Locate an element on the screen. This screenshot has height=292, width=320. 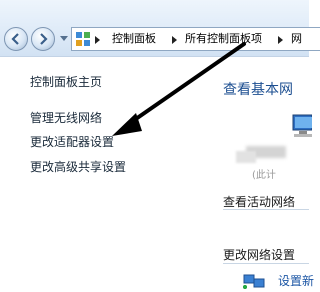
back-icon is located at coordinates (15, 39).